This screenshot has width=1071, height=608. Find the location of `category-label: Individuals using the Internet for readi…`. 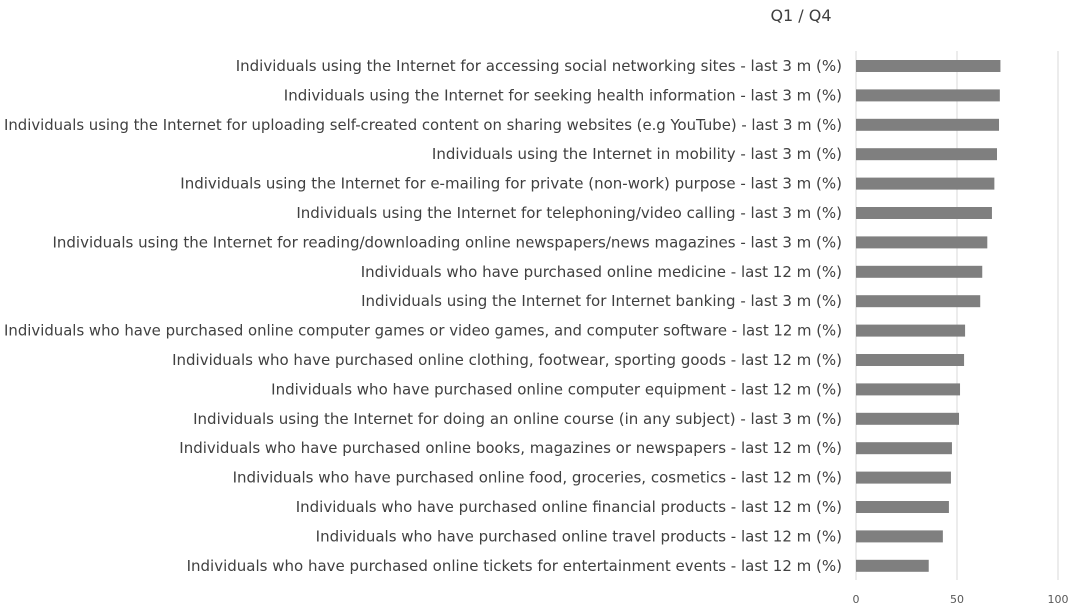

category-label: Individuals using the Internet for readi… is located at coordinates (447, 242).